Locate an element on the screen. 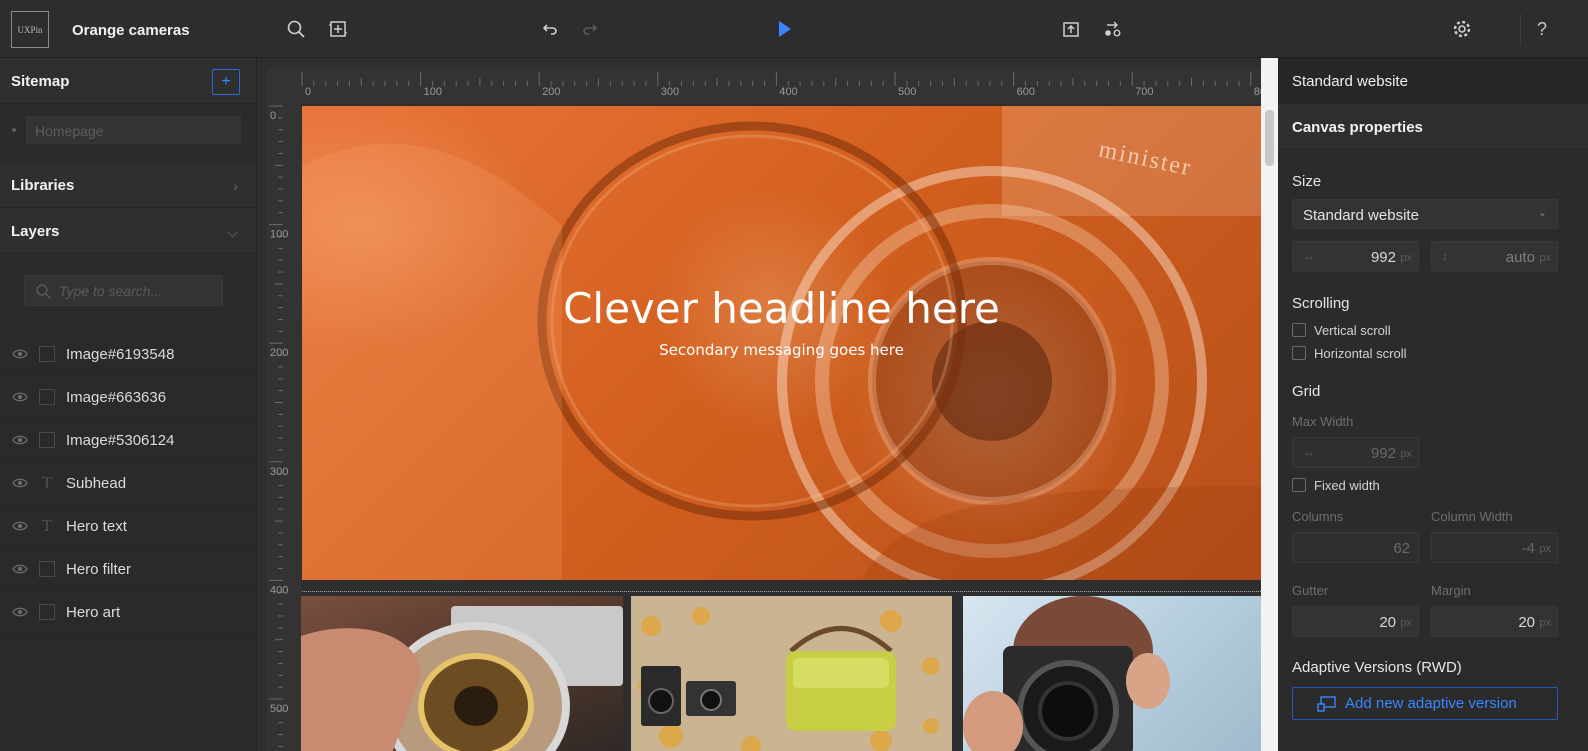 This screenshot has height=751, width=1588. project-title: Orange cameras is located at coordinates (131, 30).